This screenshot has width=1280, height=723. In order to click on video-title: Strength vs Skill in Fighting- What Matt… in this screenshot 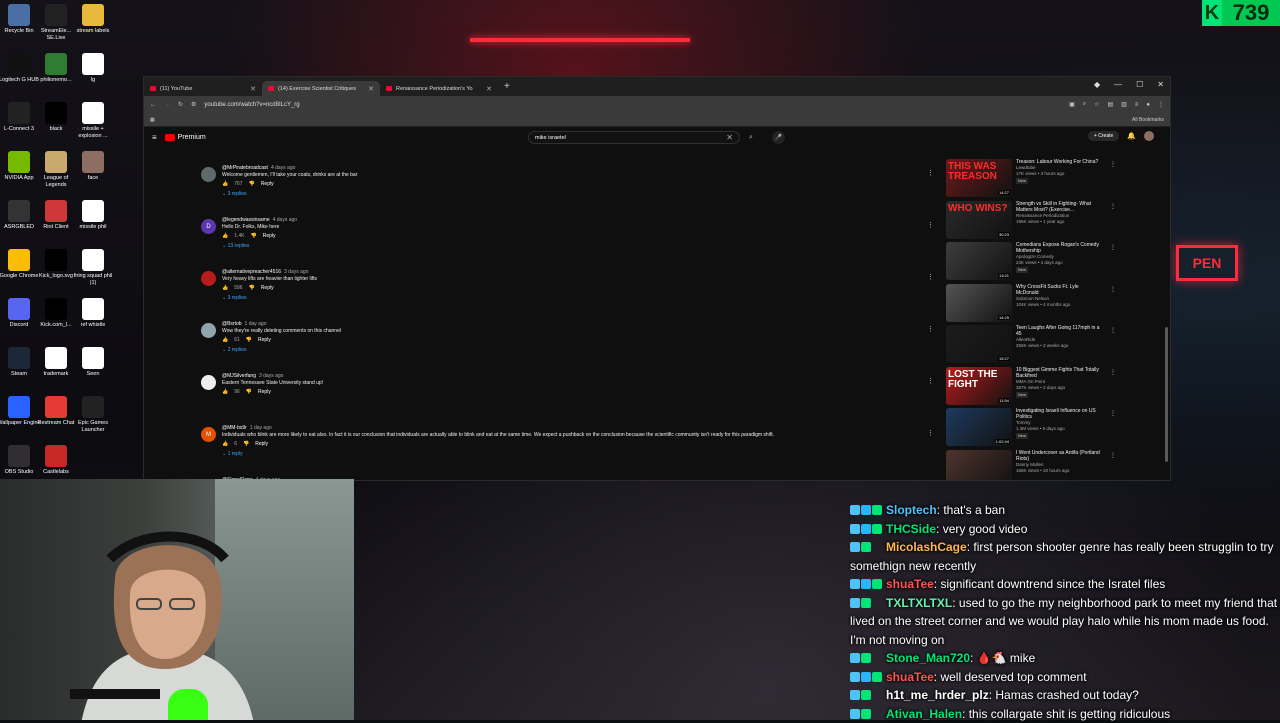, I will do `click(1059, 207)`.